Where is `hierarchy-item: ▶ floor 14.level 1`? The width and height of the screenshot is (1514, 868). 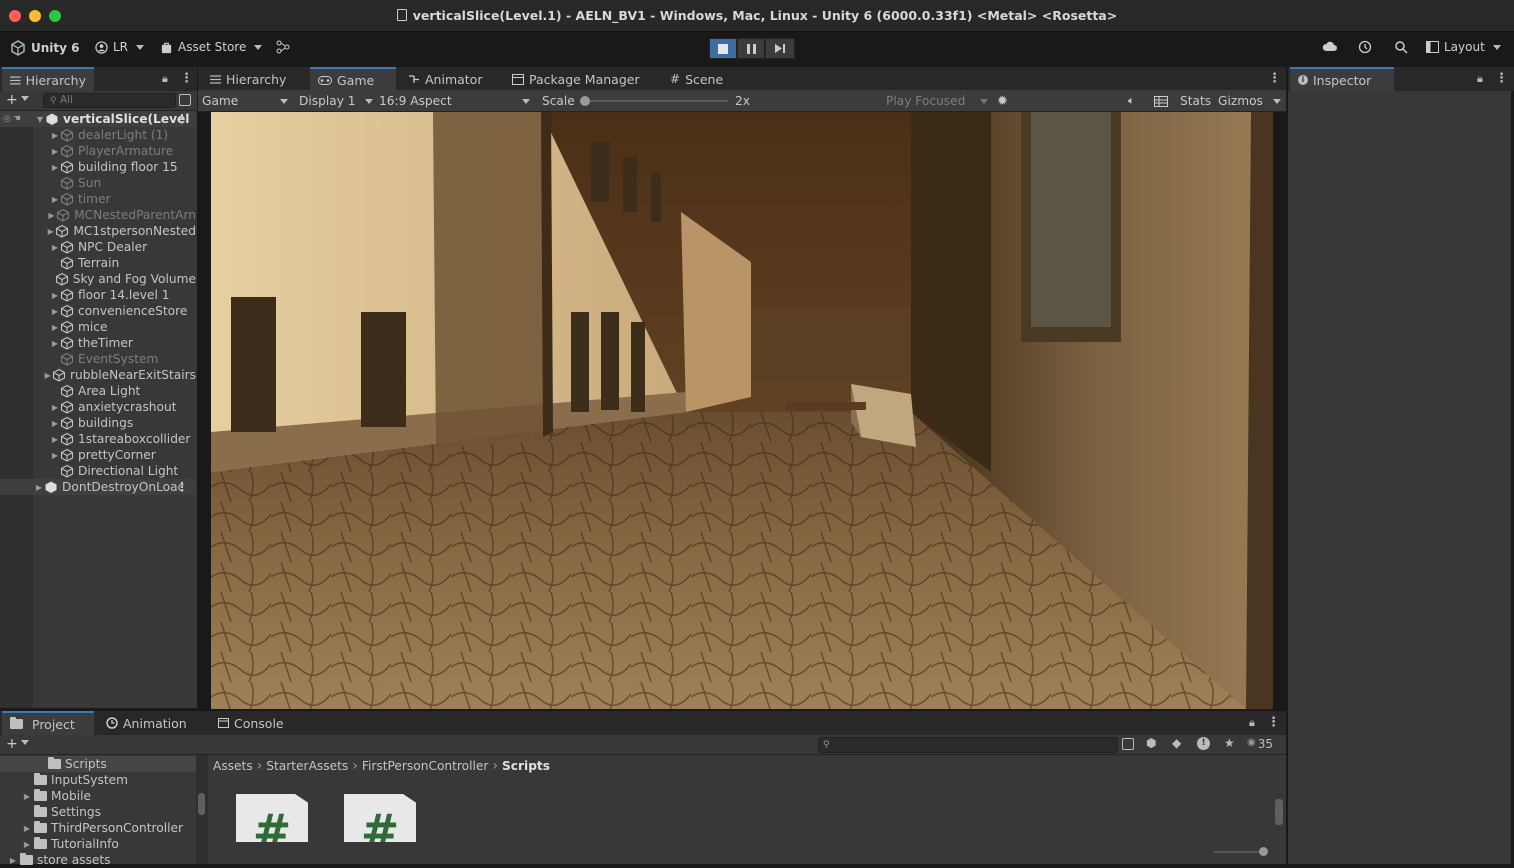 hierarchy-item: ▶ floor 14.level 1 is located at coordinates (98, 295).